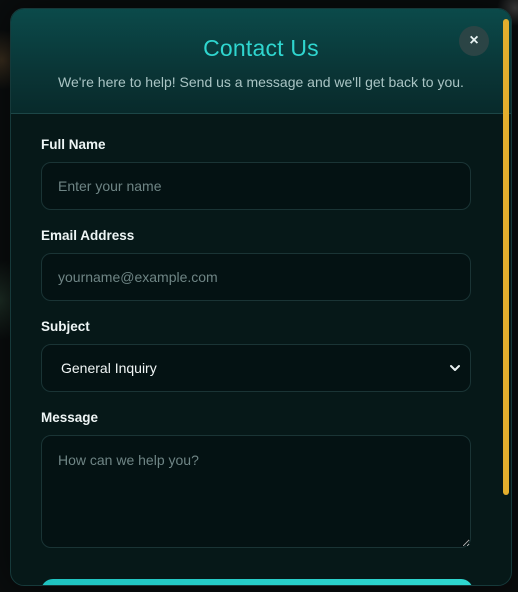  Describe the element at coordinates (256, 186) in the screenshot. I see `full-name-input` at that location.